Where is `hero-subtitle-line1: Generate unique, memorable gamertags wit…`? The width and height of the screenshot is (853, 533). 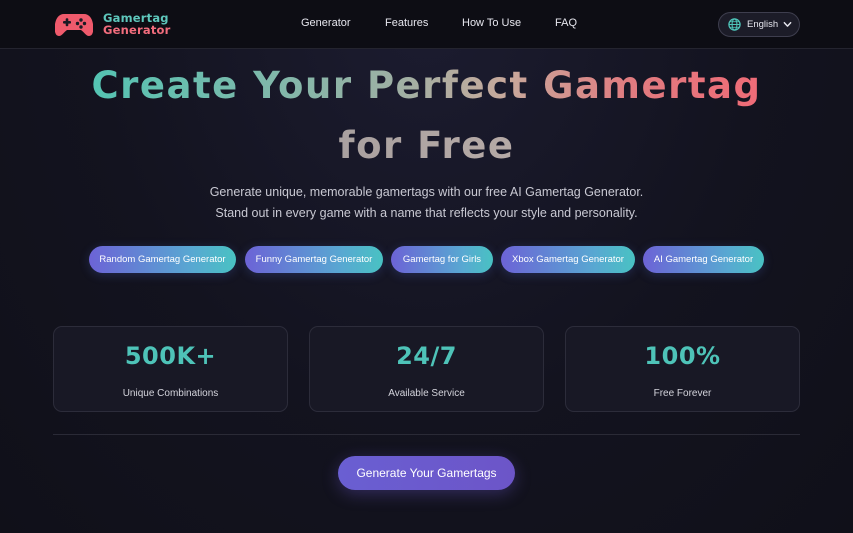 hero-subtitle-line1: Generate unique, memorable gamertags wit… is located at coordinates (426, 192).